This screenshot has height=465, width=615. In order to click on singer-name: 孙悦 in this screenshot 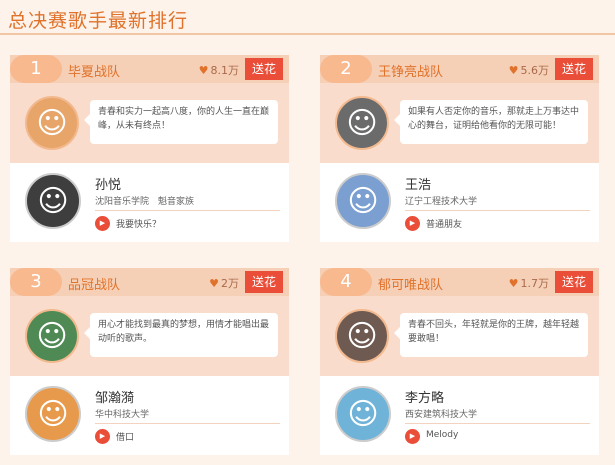, I will do `click(108, 183)`.